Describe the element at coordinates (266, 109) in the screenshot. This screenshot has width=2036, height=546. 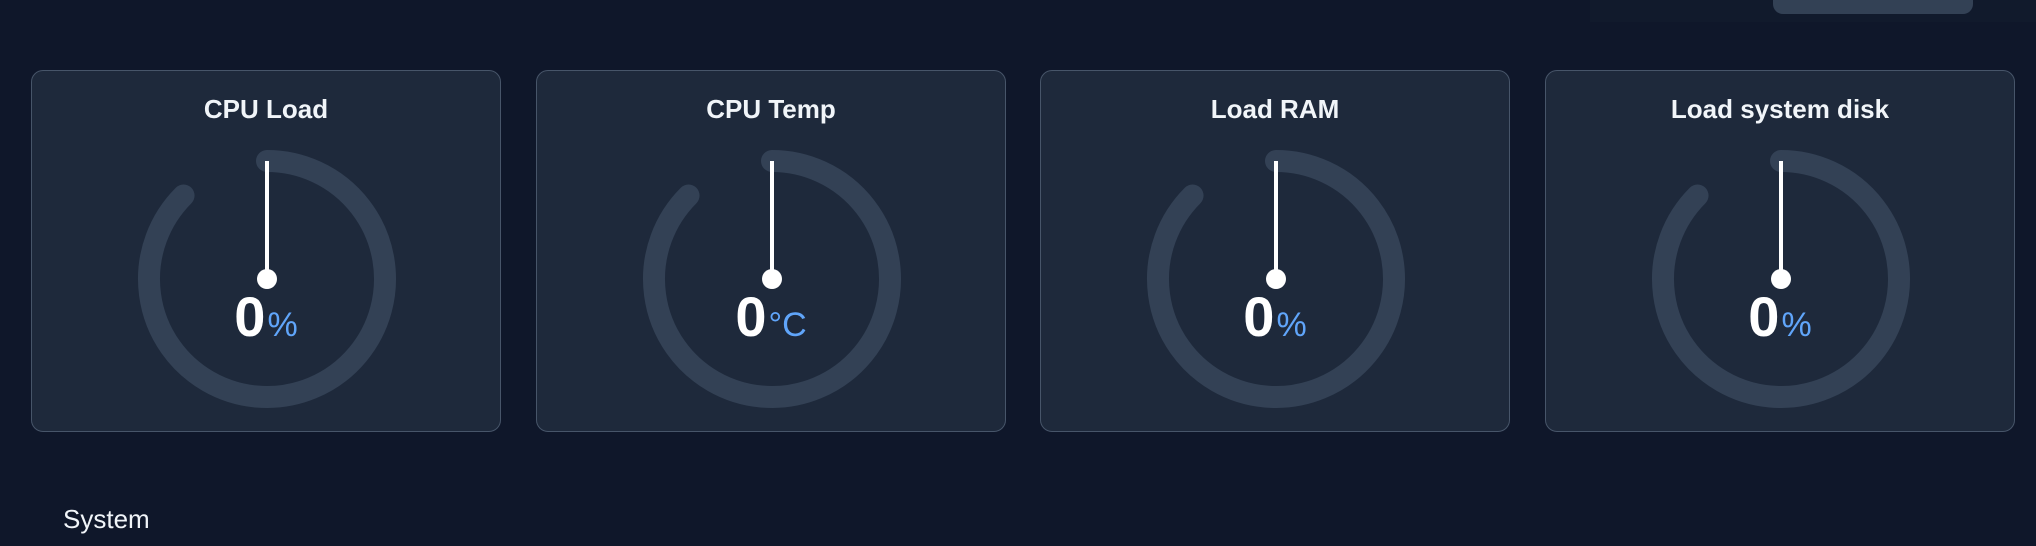
I see `card-title: CPU Load` at that location.